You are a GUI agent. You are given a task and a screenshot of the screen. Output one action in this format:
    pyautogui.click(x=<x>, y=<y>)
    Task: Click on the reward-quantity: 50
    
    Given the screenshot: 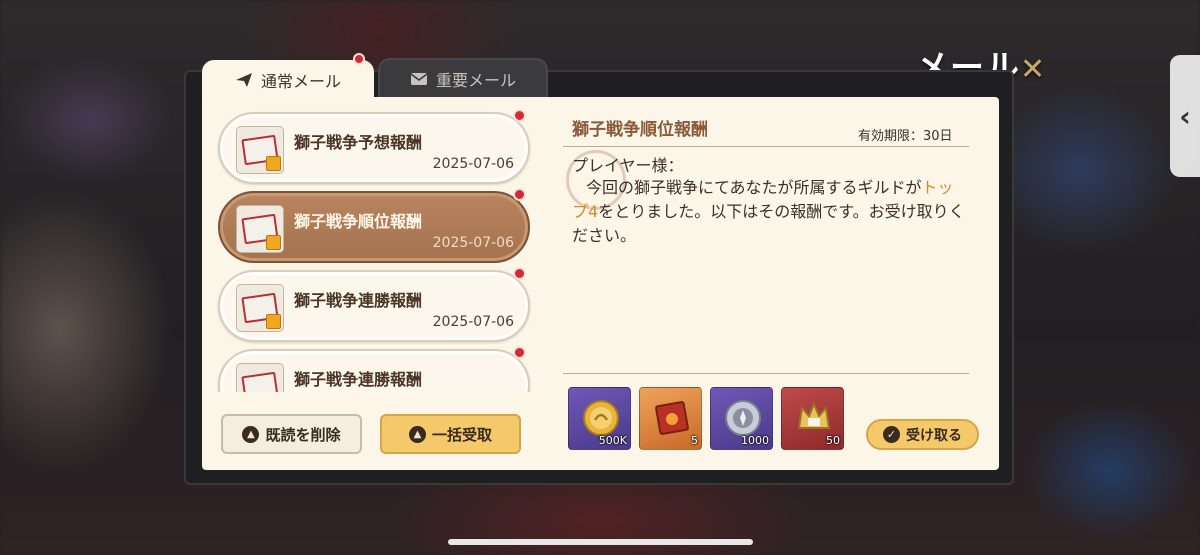 What is the action you would take?
    pyautogui.click(x=833, y=440)
    